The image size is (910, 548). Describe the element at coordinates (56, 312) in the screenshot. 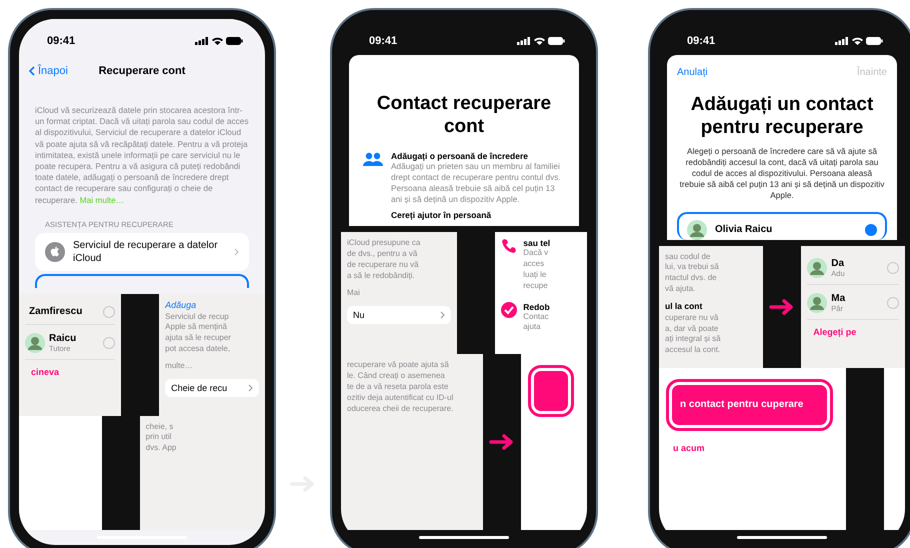

I see `contact-name: Zamfirescu` at that location.